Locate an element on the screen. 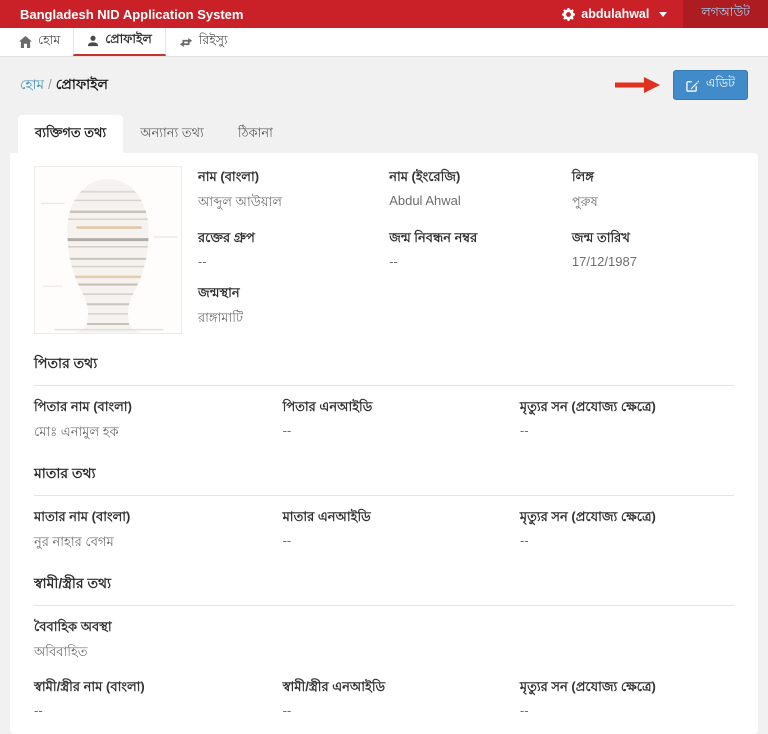 The height and width of the screenshot is (734, 768). nav-item-home: হোম is located at coordinates (39, 42).